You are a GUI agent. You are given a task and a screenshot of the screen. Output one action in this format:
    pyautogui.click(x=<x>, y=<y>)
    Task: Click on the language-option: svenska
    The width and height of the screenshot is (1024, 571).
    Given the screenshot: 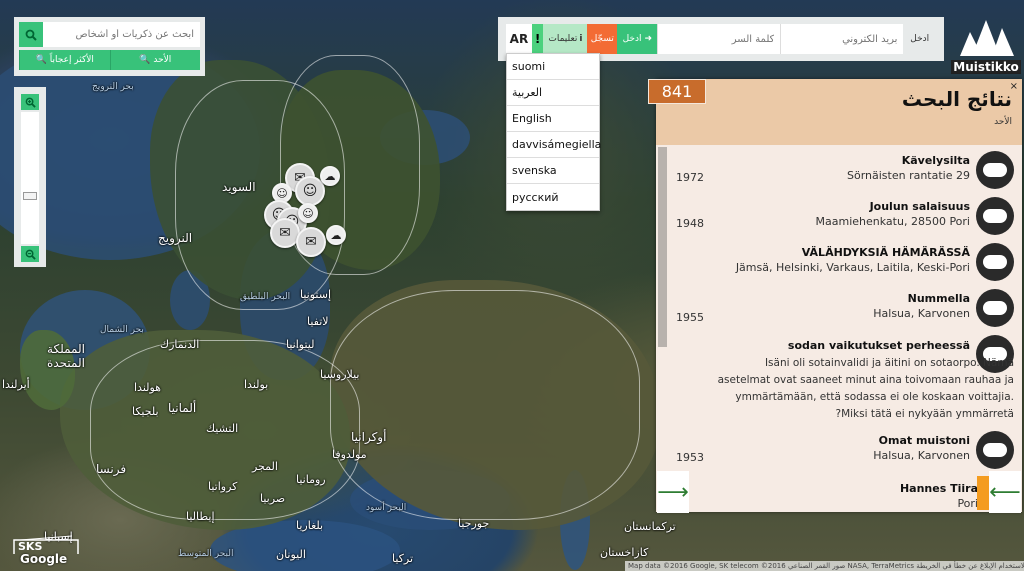 What is the action you would take?
    pyautogui.click(x=553, y=171)
    